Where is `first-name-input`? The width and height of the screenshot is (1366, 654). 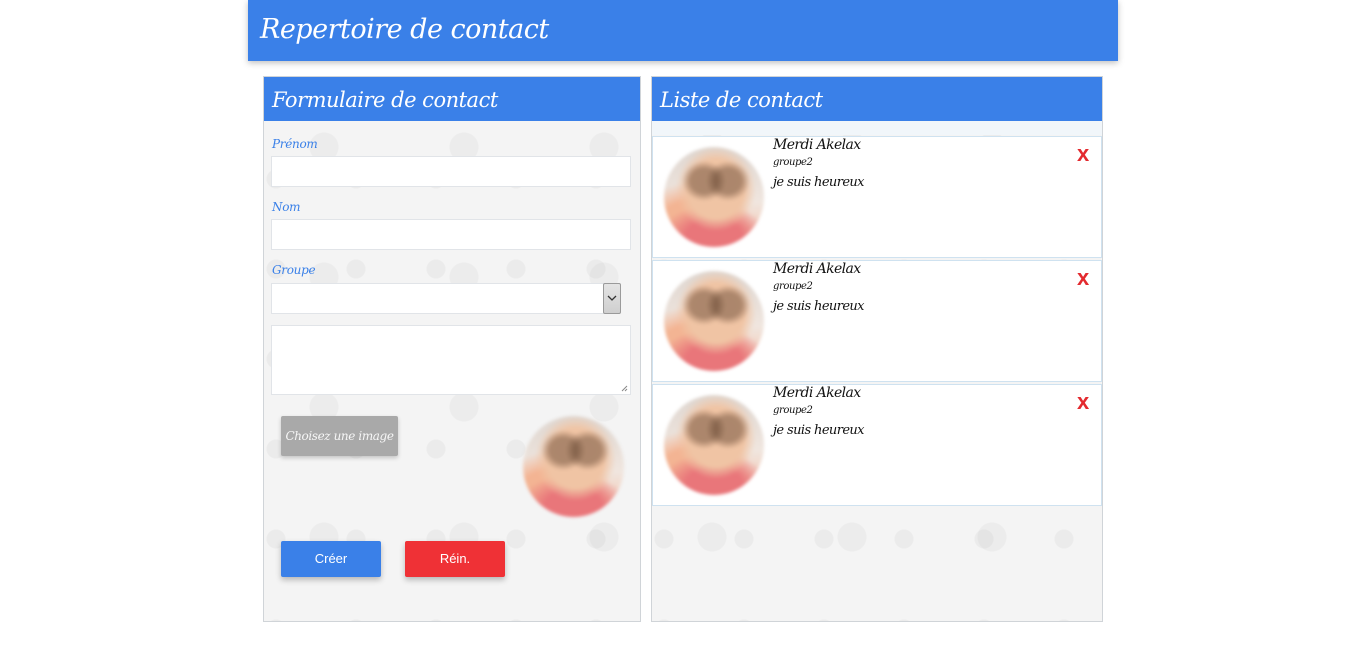 first-name-input is located at coordinates (451, 171).